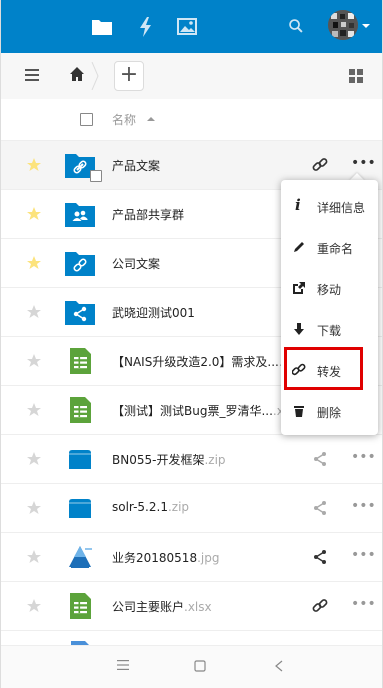 This screenshot has width=383, height=688. Describe the element at coordinates (191, 666) in the screenshot. I see `system-nav-bar` at that location.